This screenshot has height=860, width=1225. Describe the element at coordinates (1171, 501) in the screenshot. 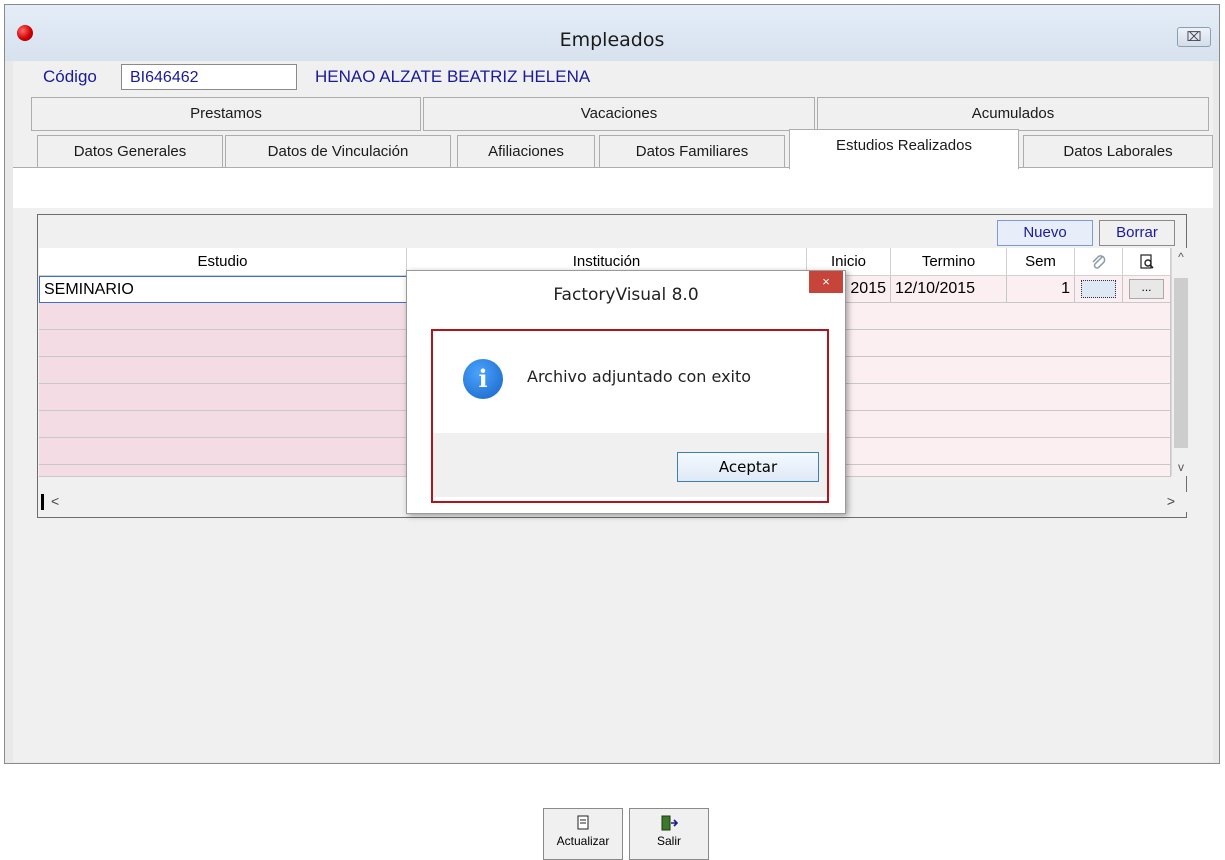

I see `scroll-right-arrow: >` at that location.